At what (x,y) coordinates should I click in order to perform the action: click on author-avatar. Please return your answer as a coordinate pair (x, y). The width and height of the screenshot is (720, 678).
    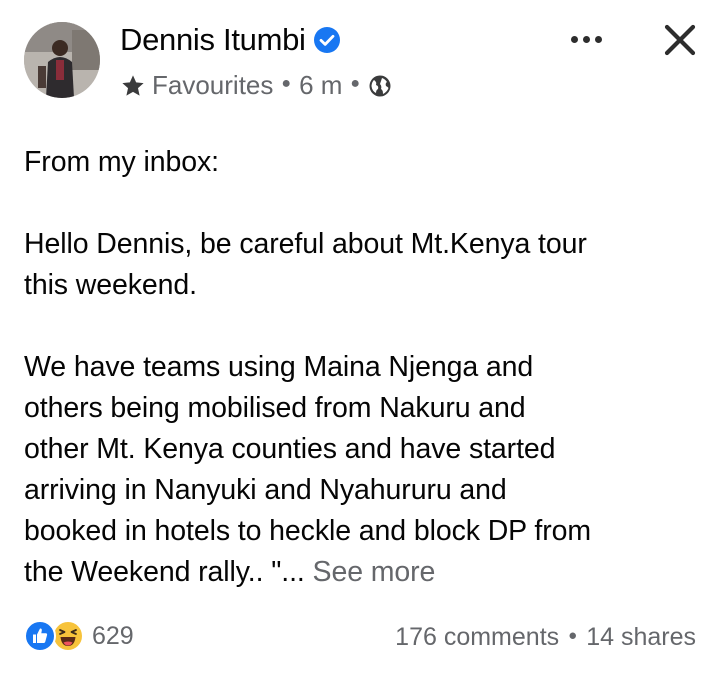
    Looking at the image, I should click on (62, 60).